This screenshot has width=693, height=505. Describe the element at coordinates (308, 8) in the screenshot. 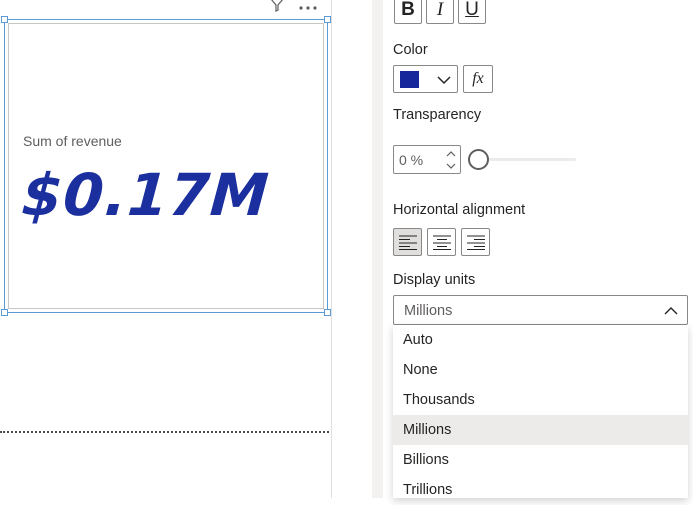

I see `more-options-icon` at that location.